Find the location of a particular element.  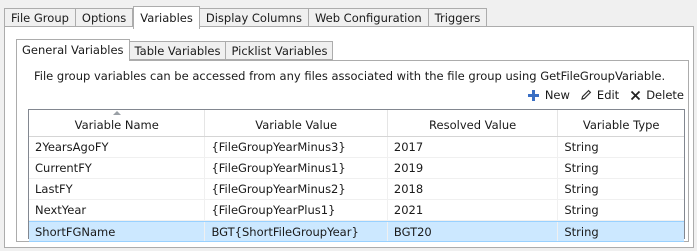

sort-ascending-icon is located at coordinates (116, 113).